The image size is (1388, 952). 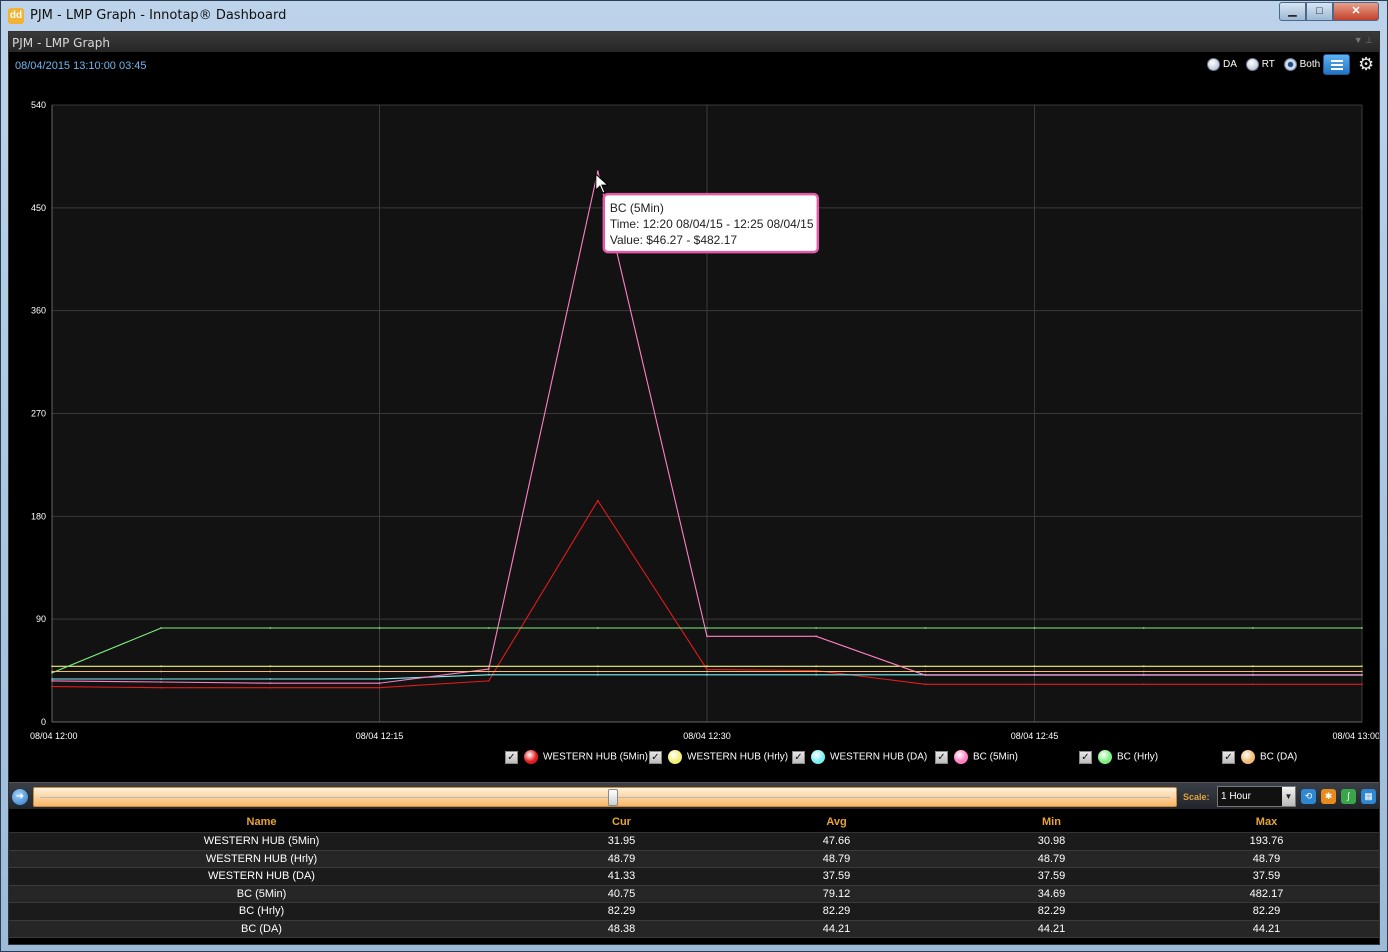 What do you see at coordinates (718, 757) in the screenshot?
I see `legend-item: ✓ WESTERN HUB (Hrly)` at bounding box center [718, 757].